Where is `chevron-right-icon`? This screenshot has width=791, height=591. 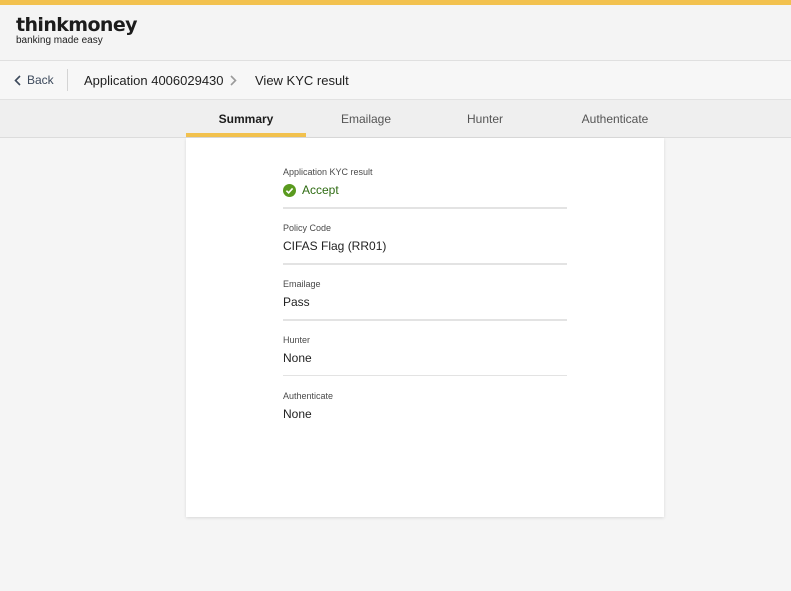 chevron-right-icon is located at coordinates (233, 80).